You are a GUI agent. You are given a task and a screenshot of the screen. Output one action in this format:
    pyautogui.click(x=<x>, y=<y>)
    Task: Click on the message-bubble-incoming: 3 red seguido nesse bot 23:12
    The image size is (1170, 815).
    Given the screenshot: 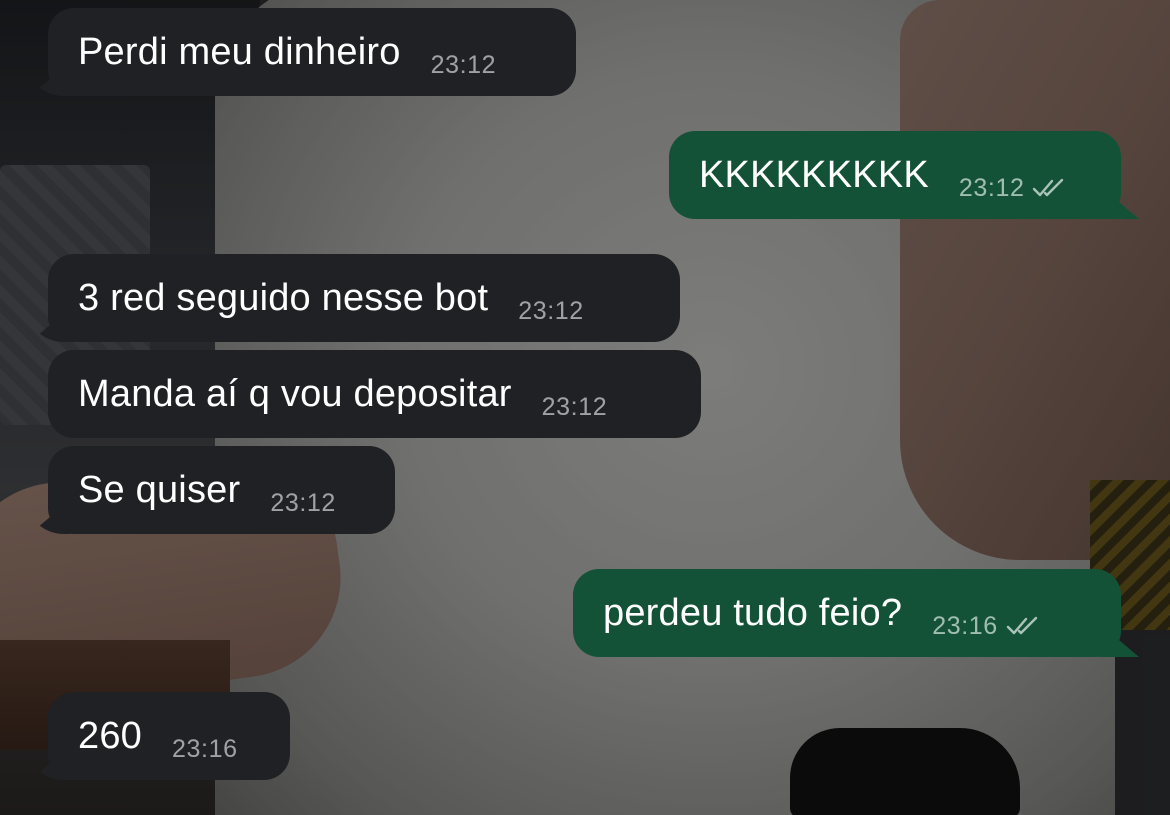 What is the action you would take?
    pyautogui.click(x=355, y=298)
    